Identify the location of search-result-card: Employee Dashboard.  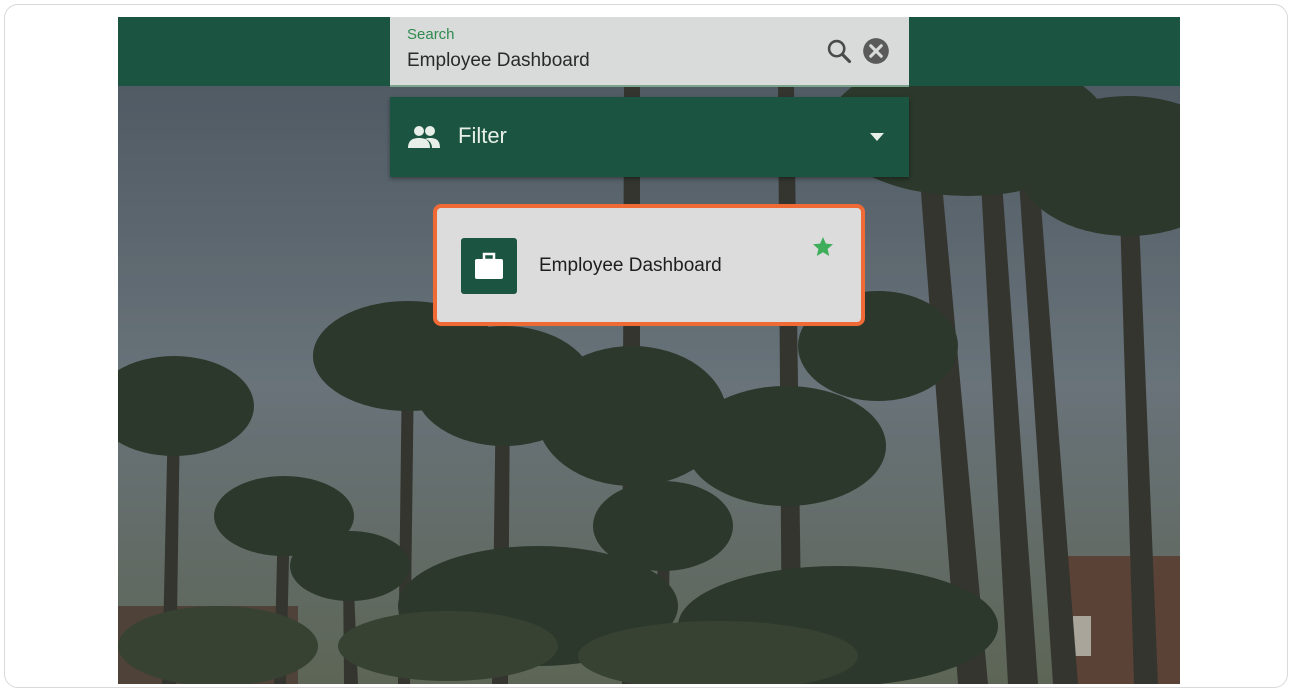
(649, 265).